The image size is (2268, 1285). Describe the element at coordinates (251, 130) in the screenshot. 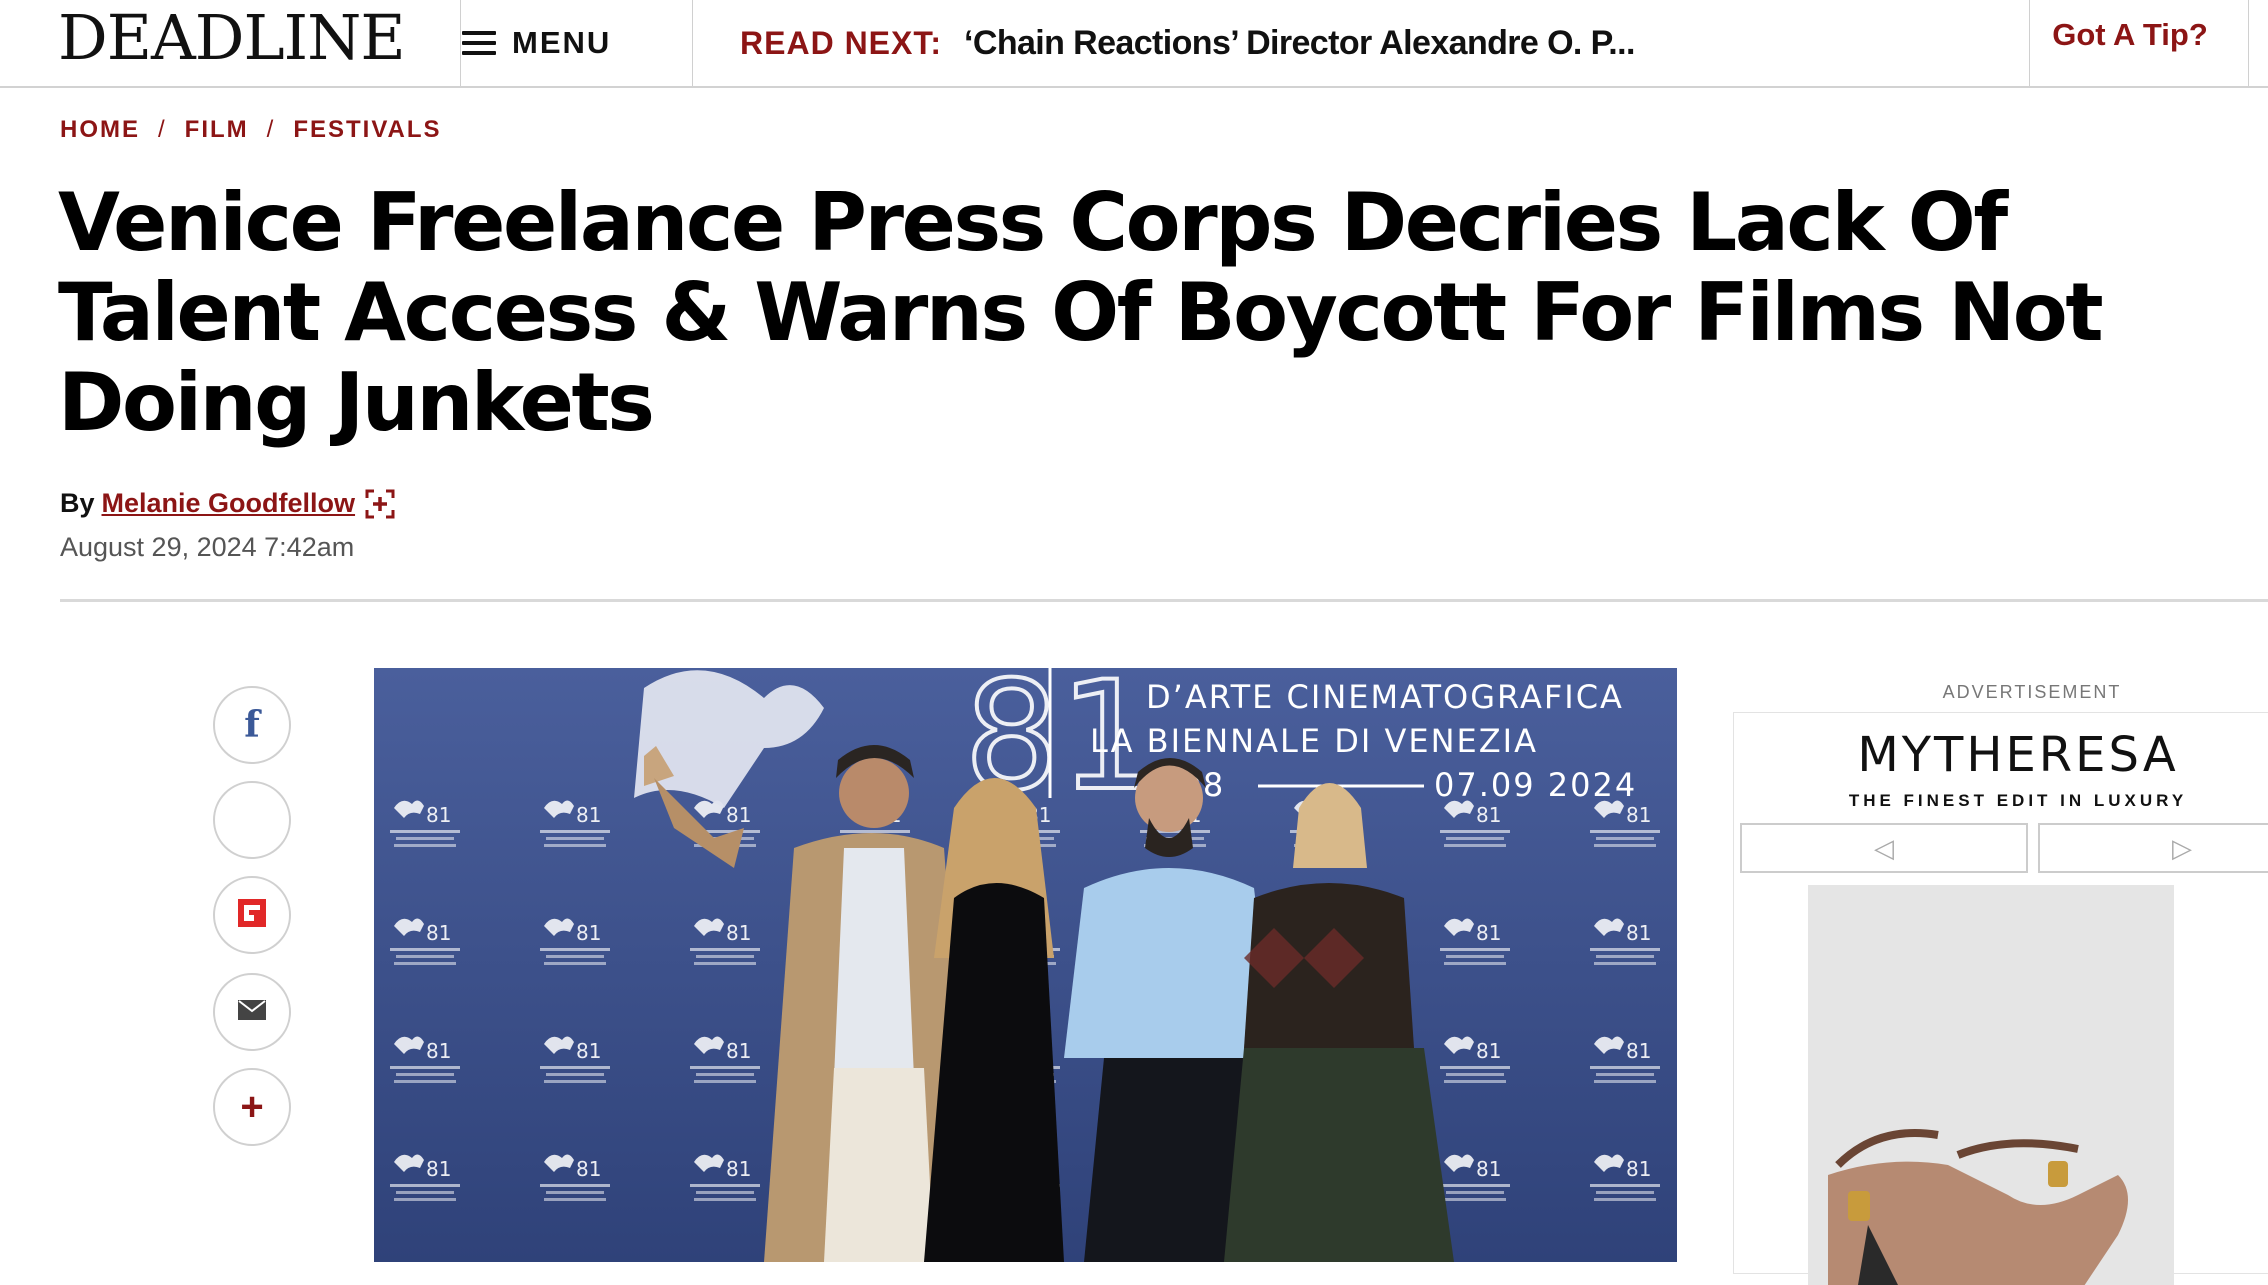

I see `breadcrumb: HOME / FILM / FESTIVALS` at that location.